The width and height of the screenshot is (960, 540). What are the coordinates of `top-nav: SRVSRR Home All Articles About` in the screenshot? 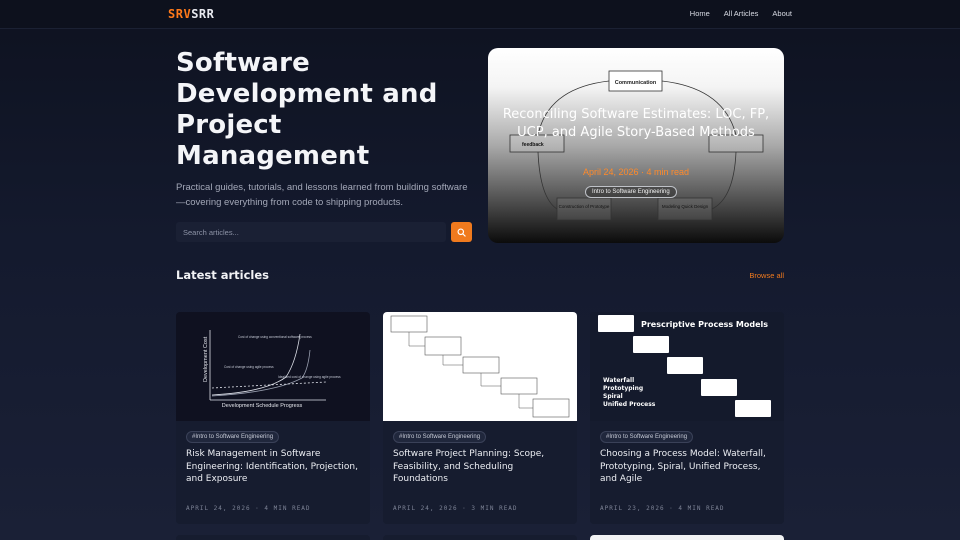 It's located at (480, 14).